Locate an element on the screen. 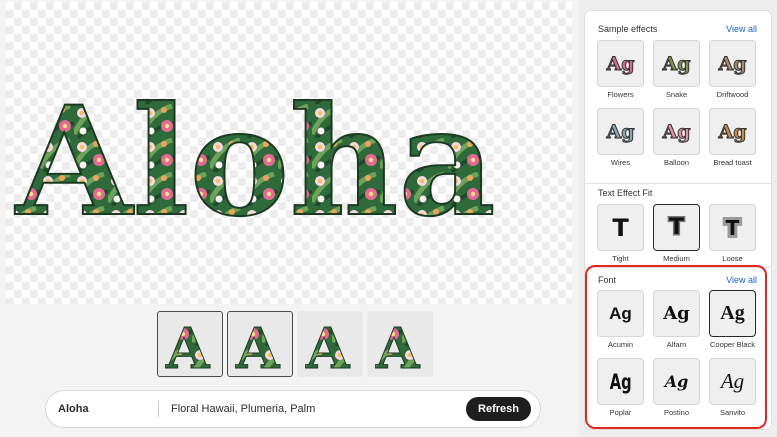 The width and height of the screenshot is (777, 437). text-effect-fit-header: Text Effect Fit is located at coordinates (677, 193).